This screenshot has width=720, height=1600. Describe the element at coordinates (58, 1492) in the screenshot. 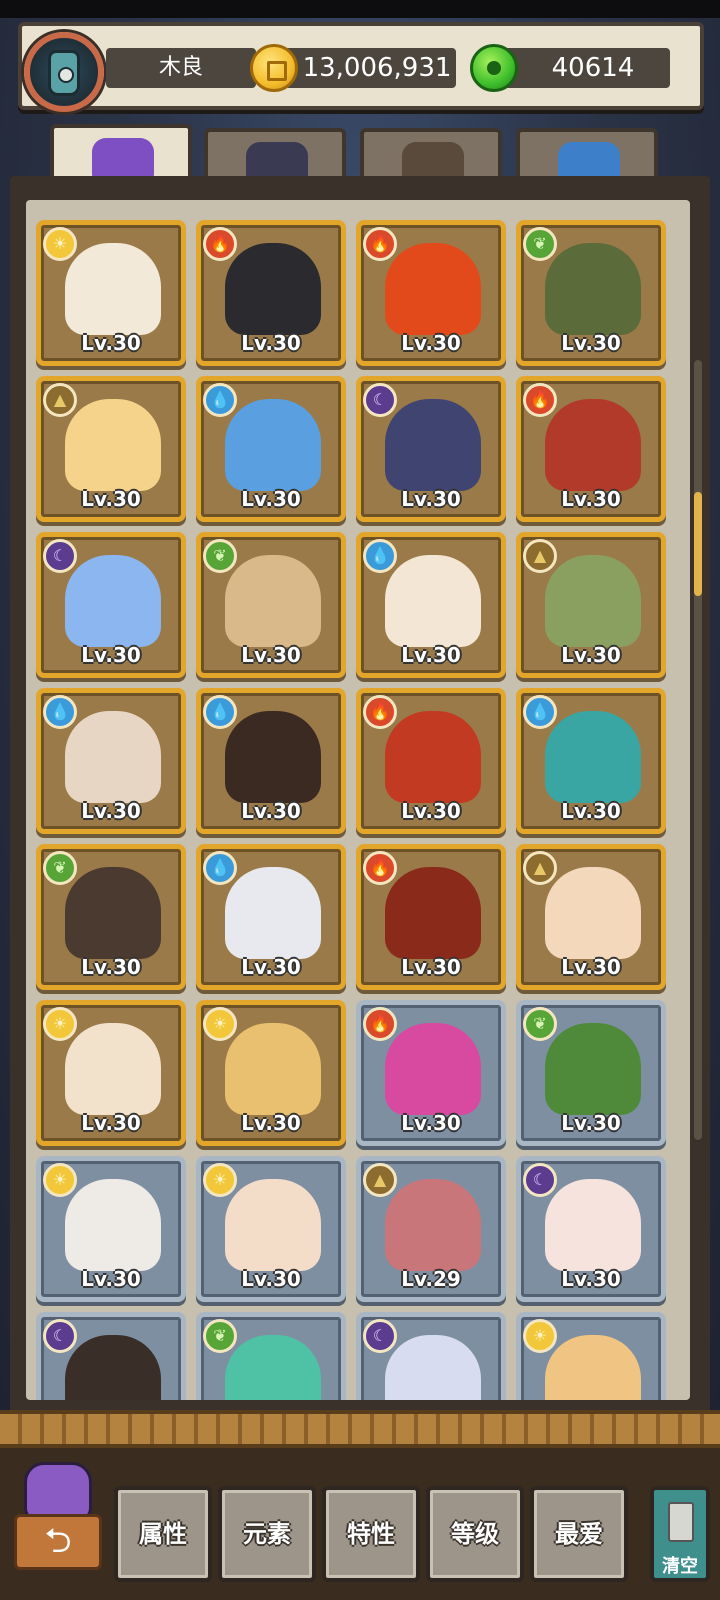

I see `demon-mascot-icon` at that location.